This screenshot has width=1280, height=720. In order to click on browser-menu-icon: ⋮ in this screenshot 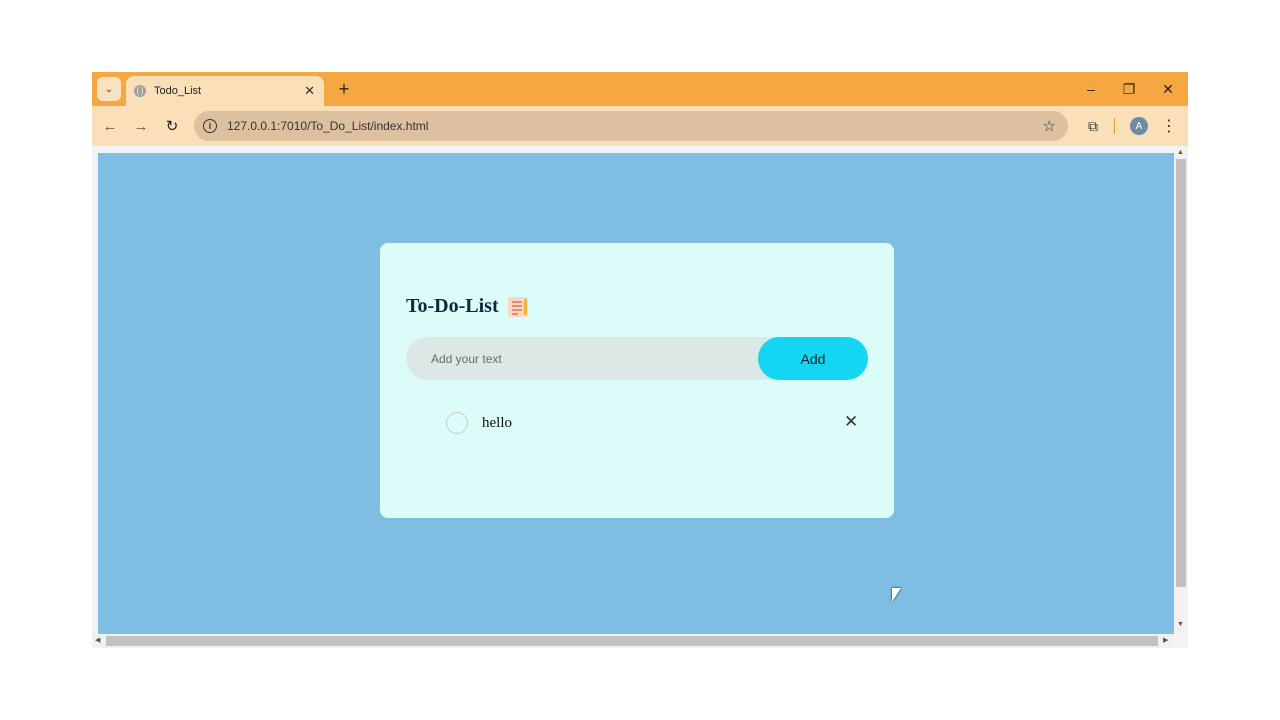, I will do `click(1169, 126)`.